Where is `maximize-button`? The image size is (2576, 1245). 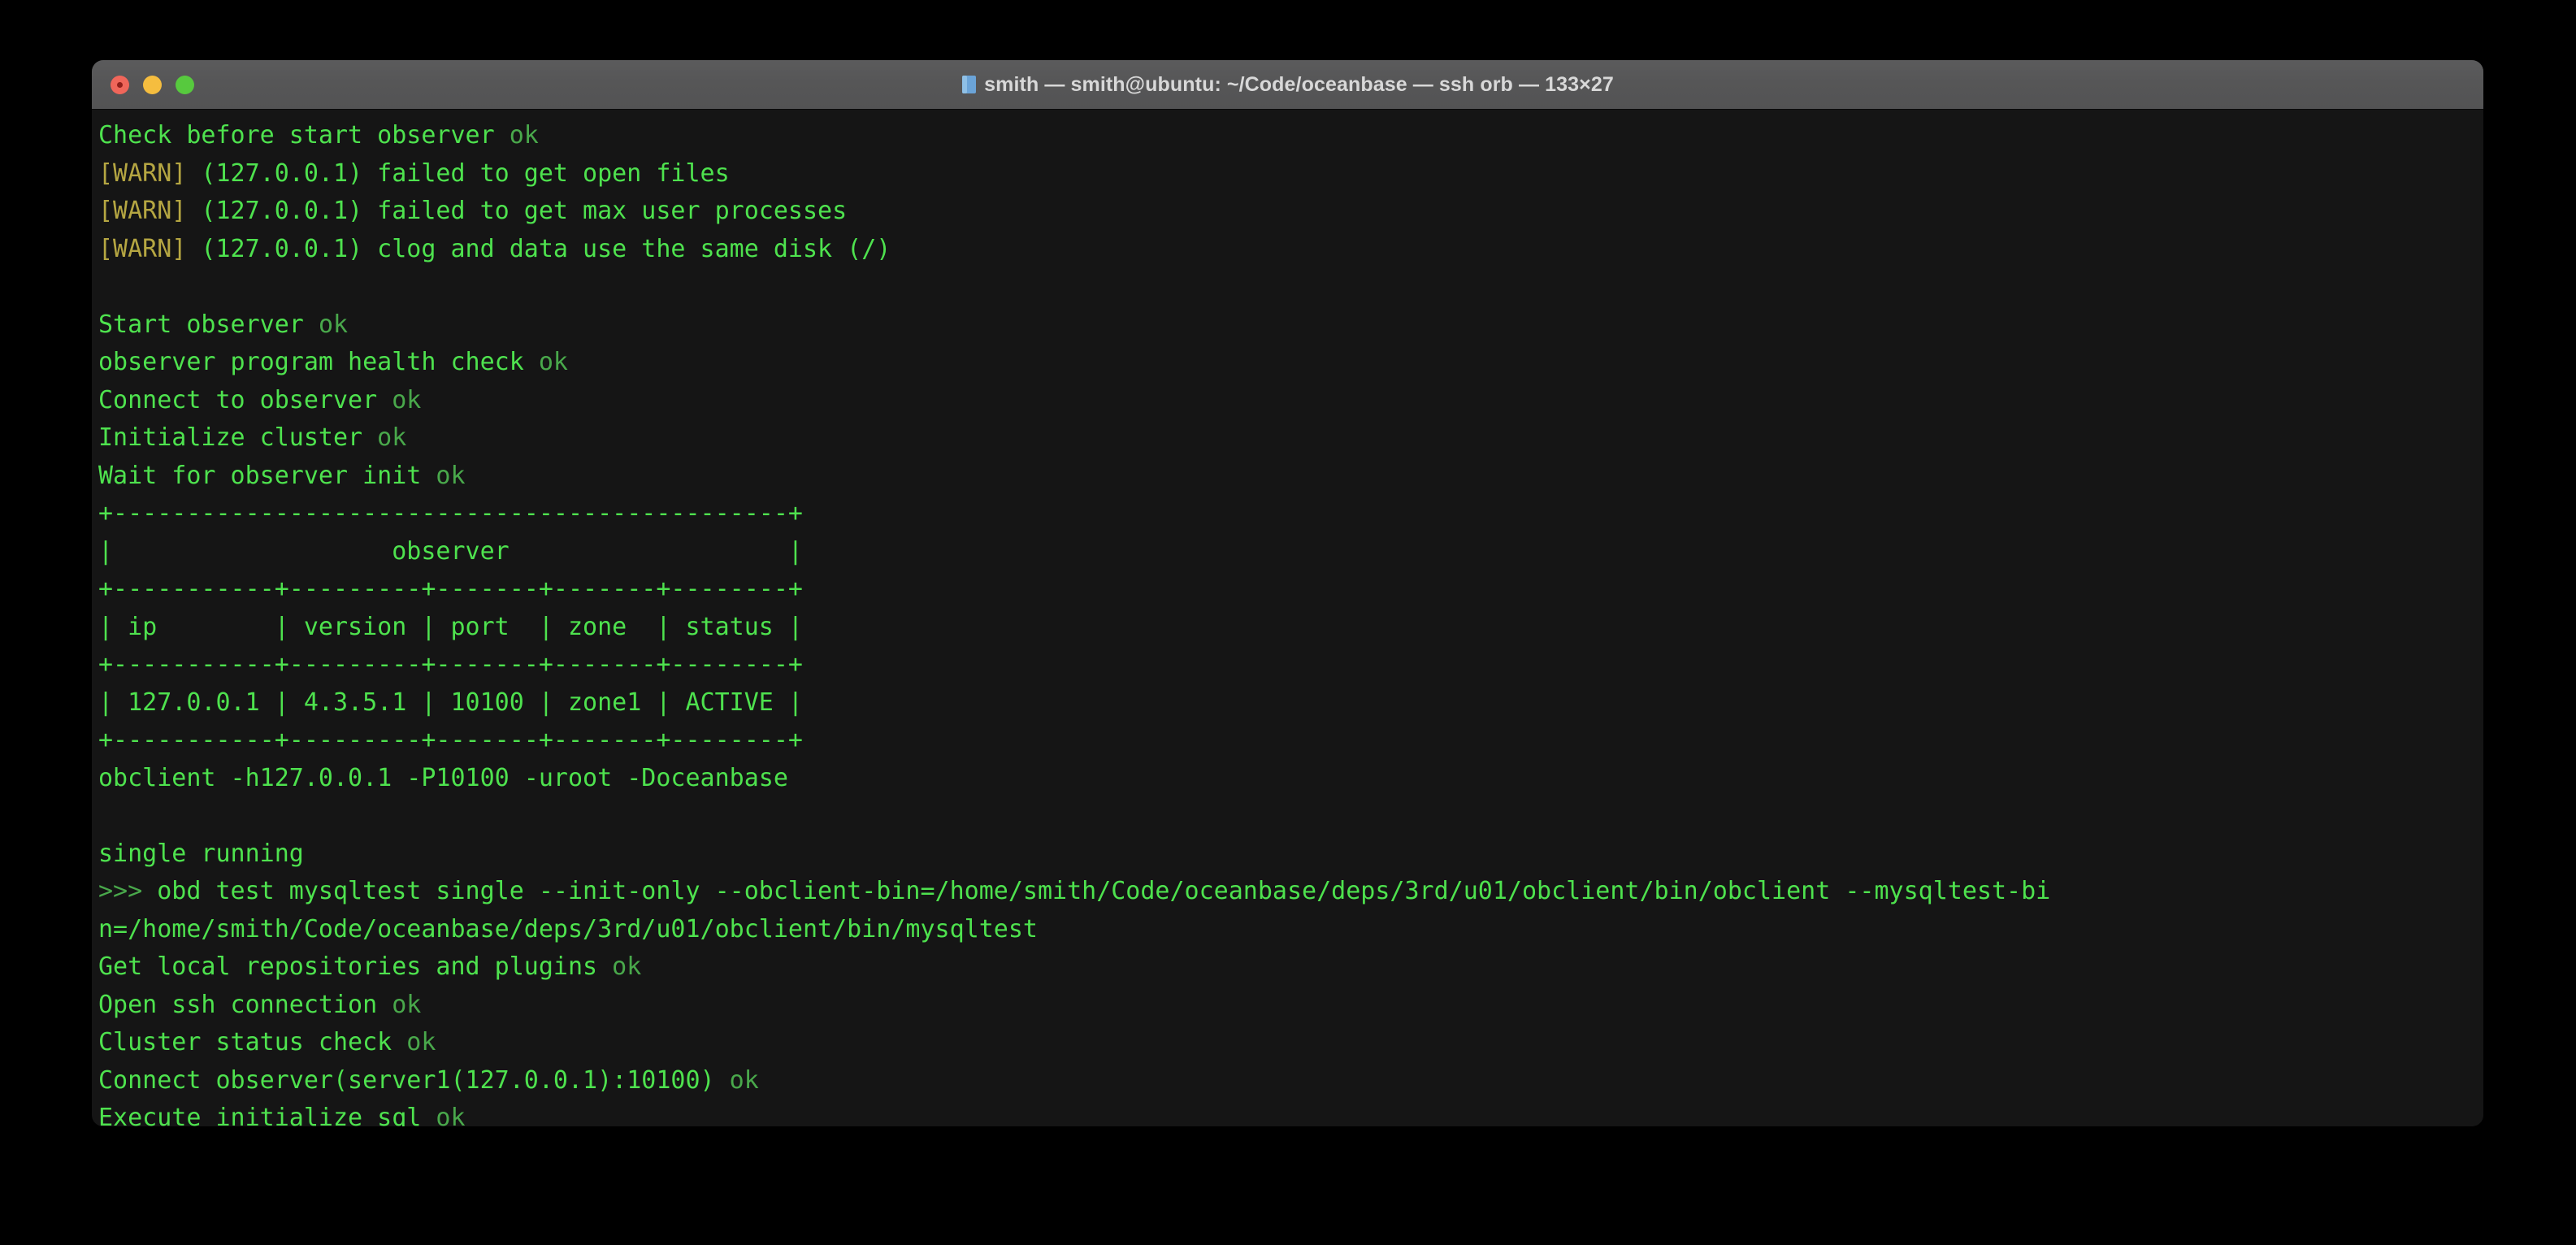 maximize-button is located at coordinates (185, 84).